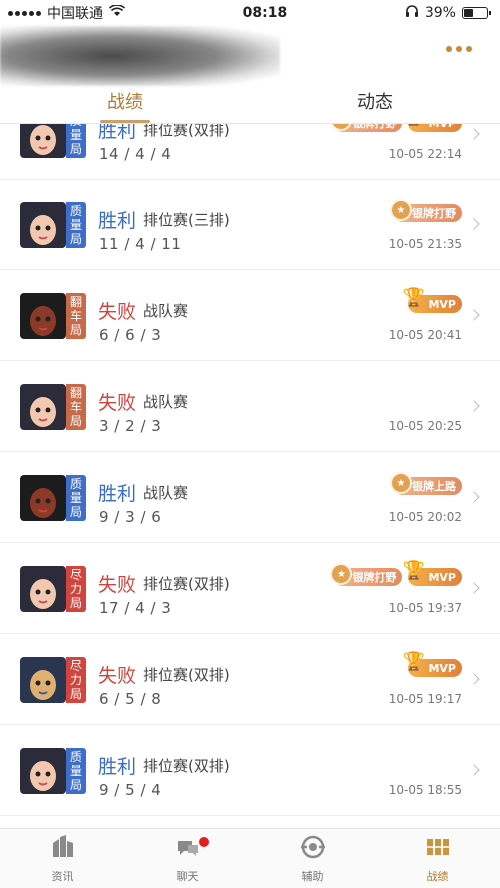  Describe the element at coordinates (125, 100) in the screenshot. I see `tab-record: 战绩` at that location.